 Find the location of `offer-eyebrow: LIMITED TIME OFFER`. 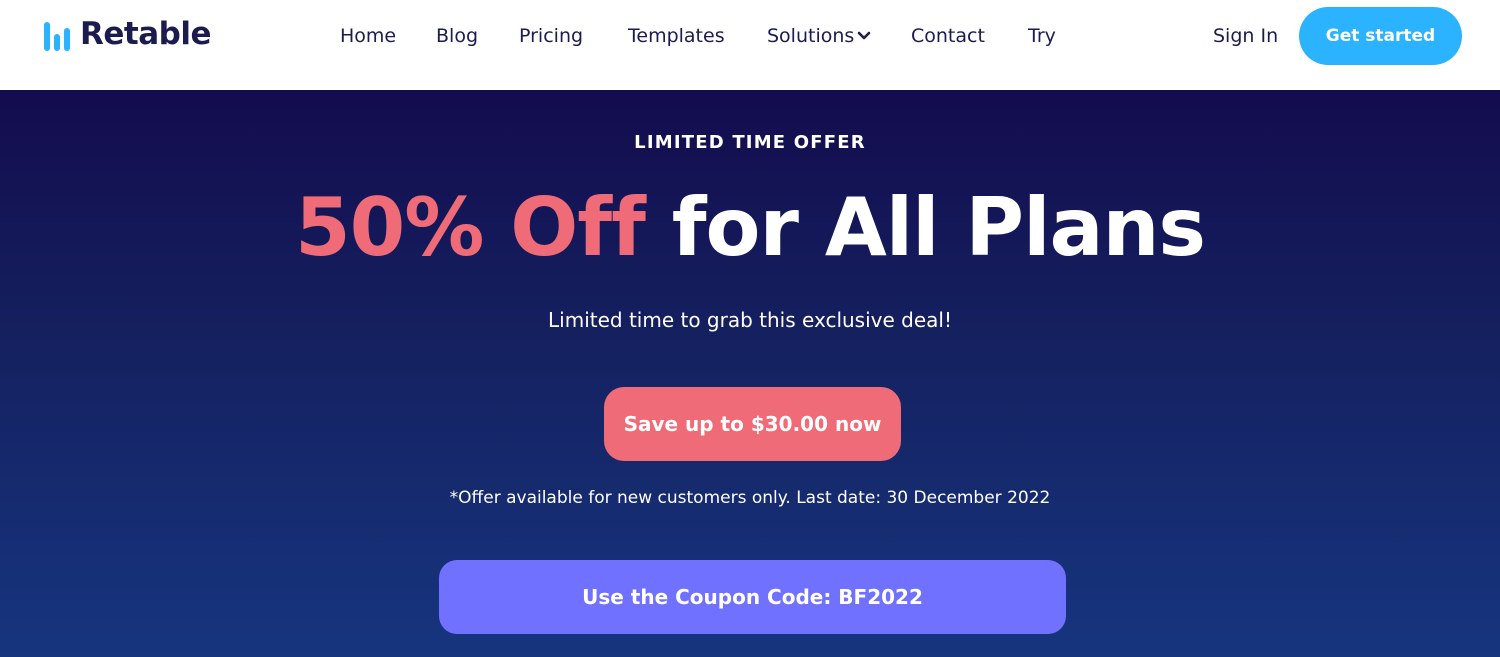

offer-eyebrow: LIMITED TIME OFFER is located at coordinates (750, 142).